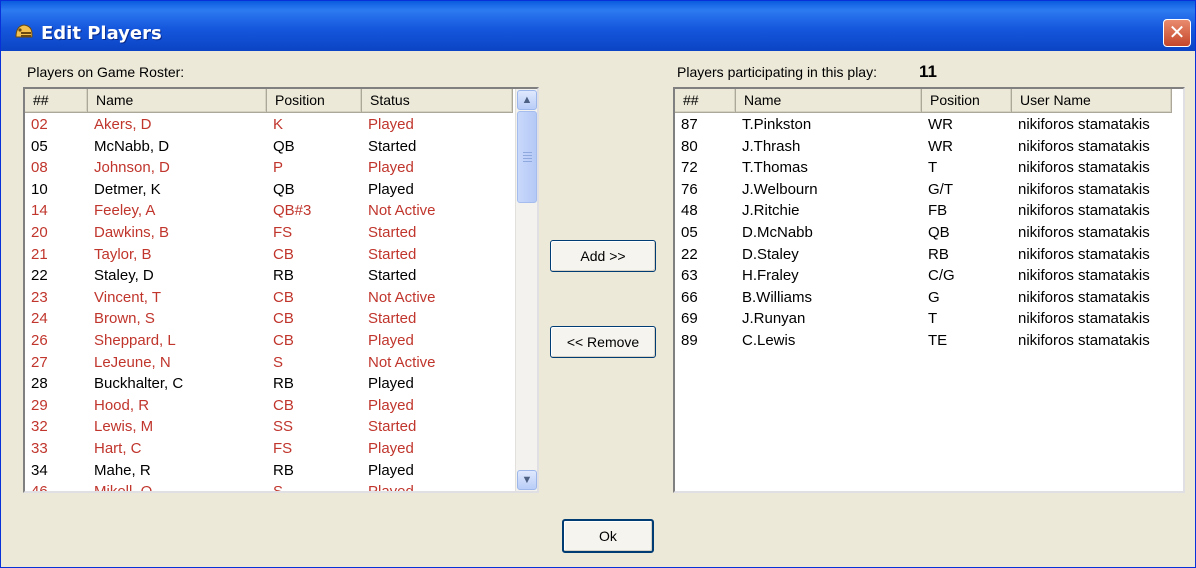 This screenshot has width=1196, height=568. I want to click on roster-name-cell: Dawkins, B, so click(132, 232).